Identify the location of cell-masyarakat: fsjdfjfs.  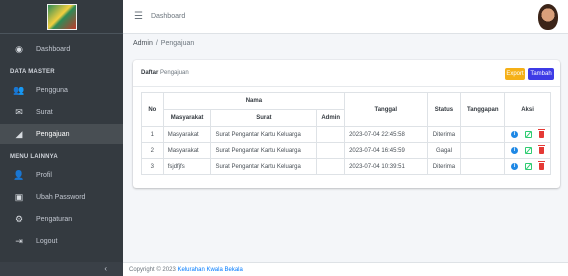
(187, 166).